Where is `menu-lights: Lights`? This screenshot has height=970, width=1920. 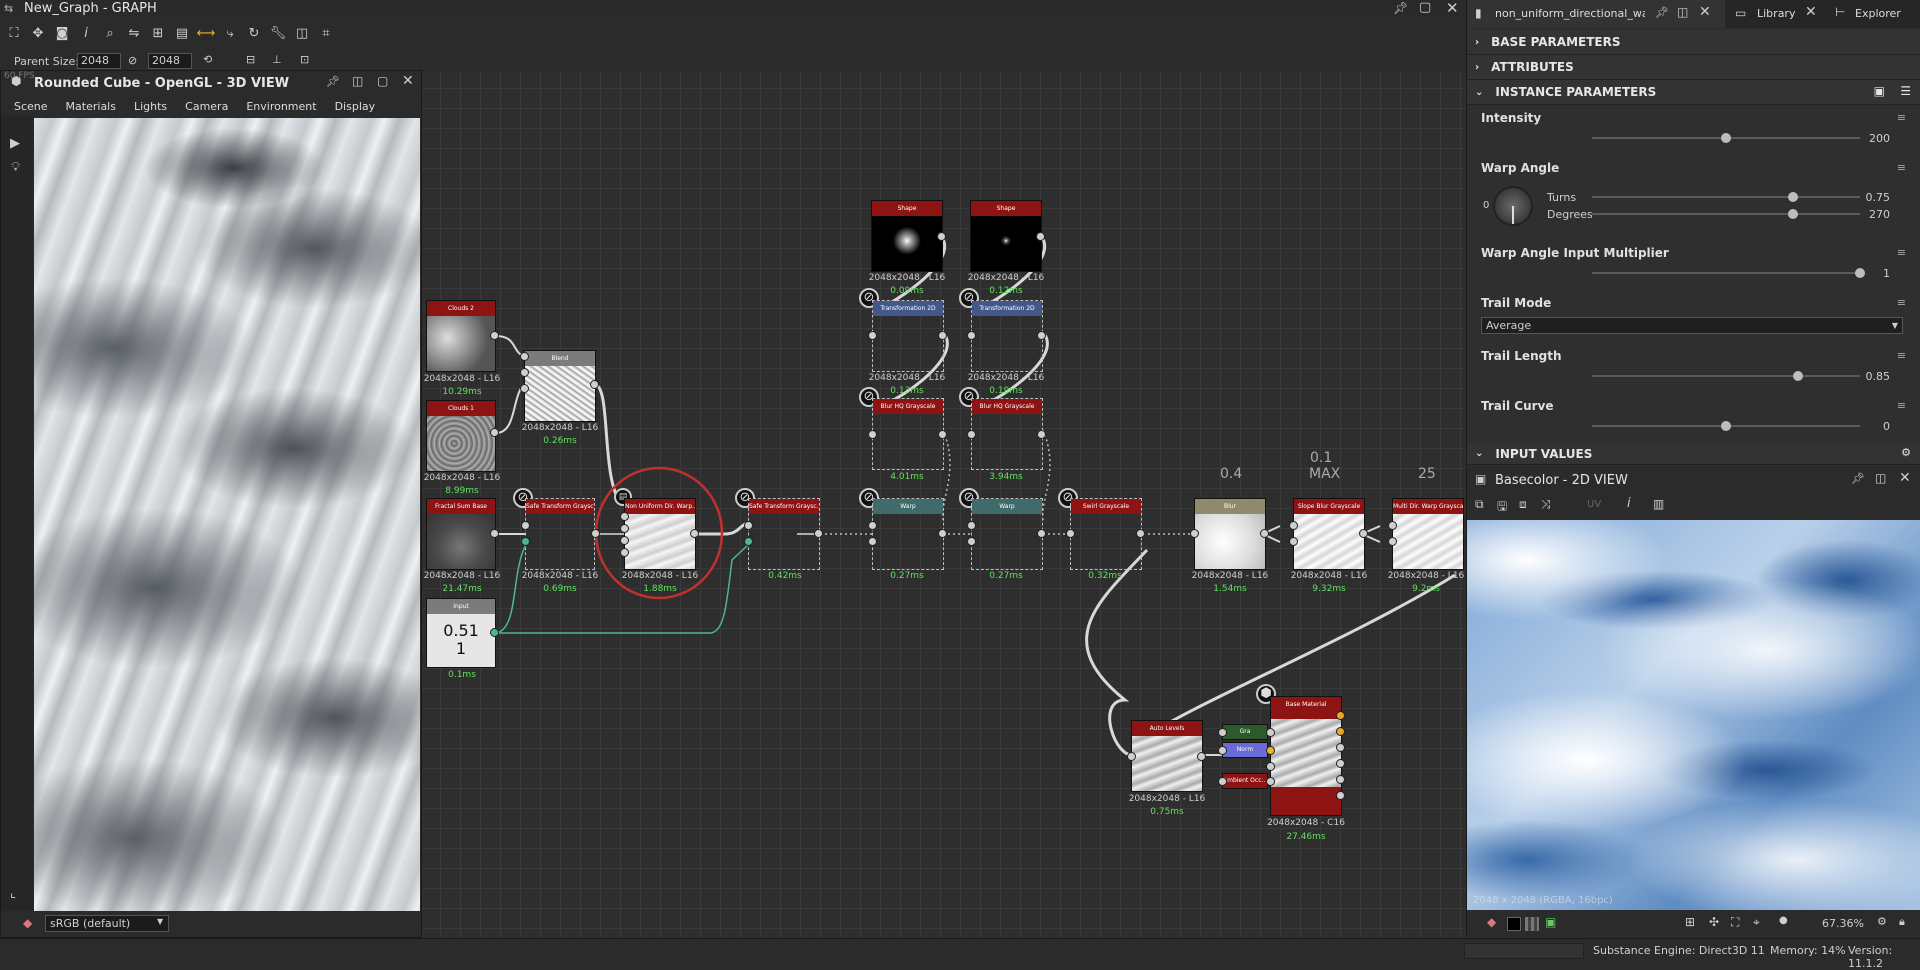
menu-lights: Lights is located at coordinates (150, 106).